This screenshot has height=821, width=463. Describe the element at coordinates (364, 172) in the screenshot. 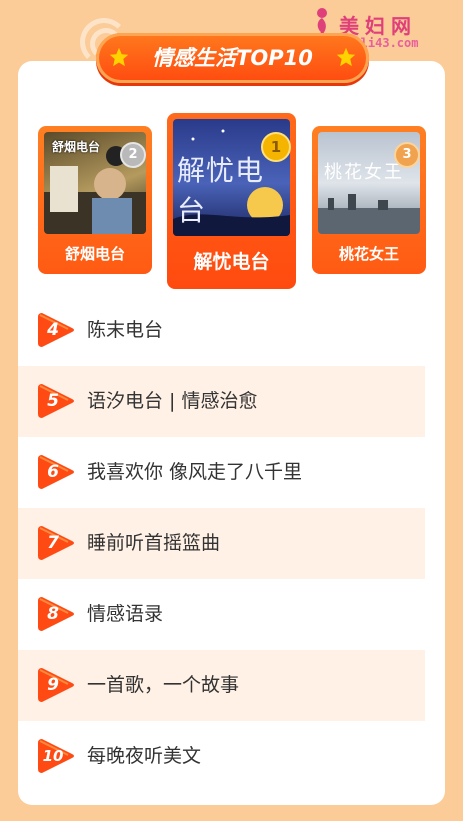

I see `cover-title: 桃花女王` at that location.